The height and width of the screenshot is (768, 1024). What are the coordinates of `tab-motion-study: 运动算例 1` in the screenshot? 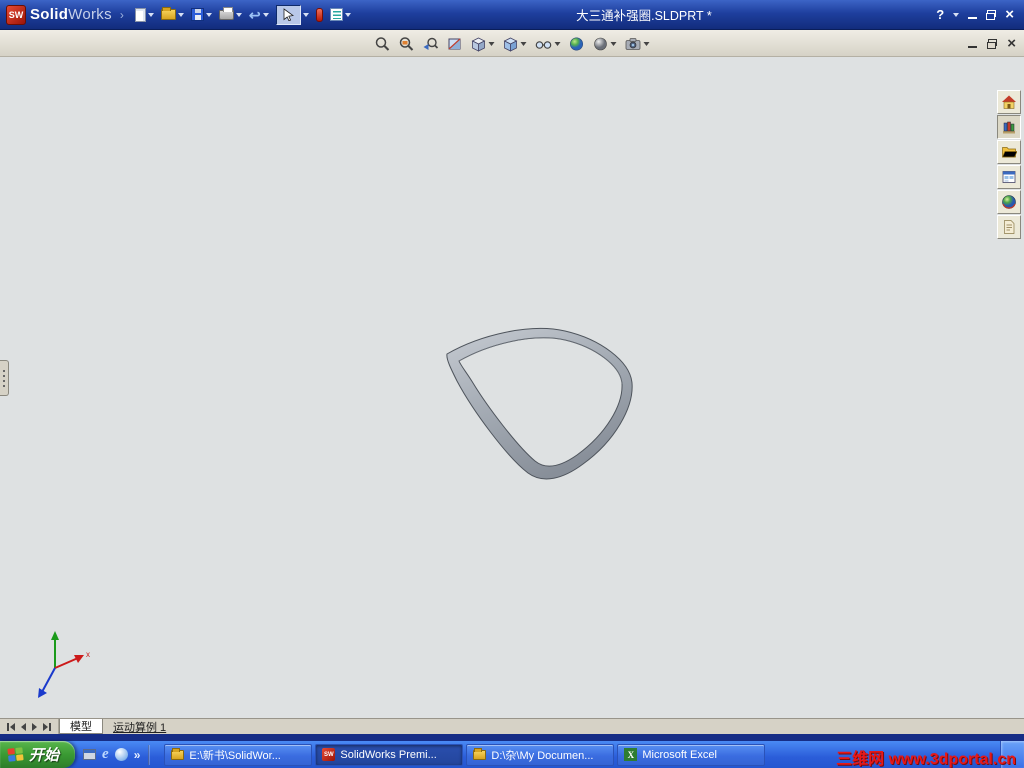 It's located at (139, 726).